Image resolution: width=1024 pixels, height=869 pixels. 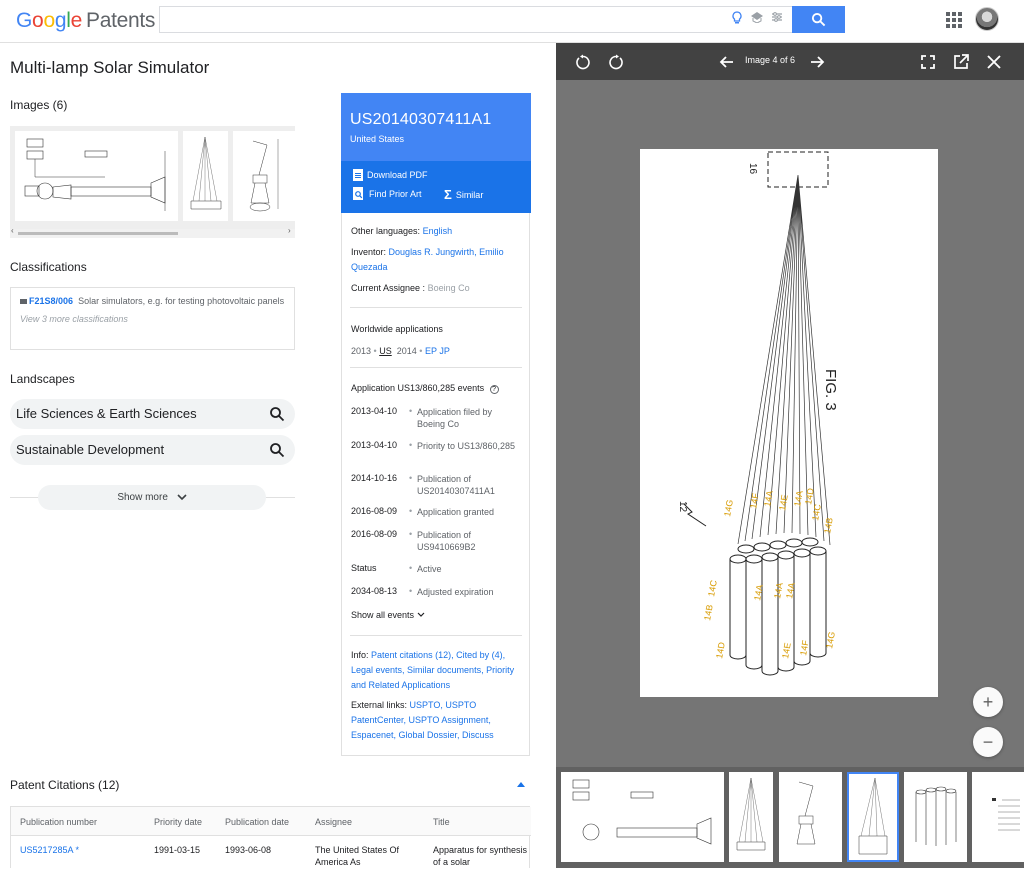 What do you see at coordinates (616, 62) in the screenshot?
I see `rotate-right-icon` at bounding box center [616, 62].